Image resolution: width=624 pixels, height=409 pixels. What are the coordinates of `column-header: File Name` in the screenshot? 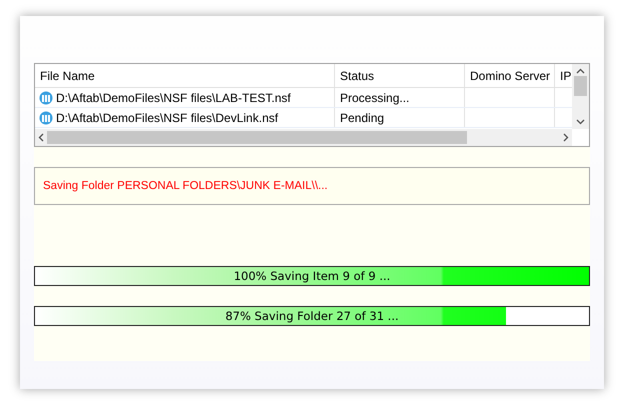 It's located at (185, 75).